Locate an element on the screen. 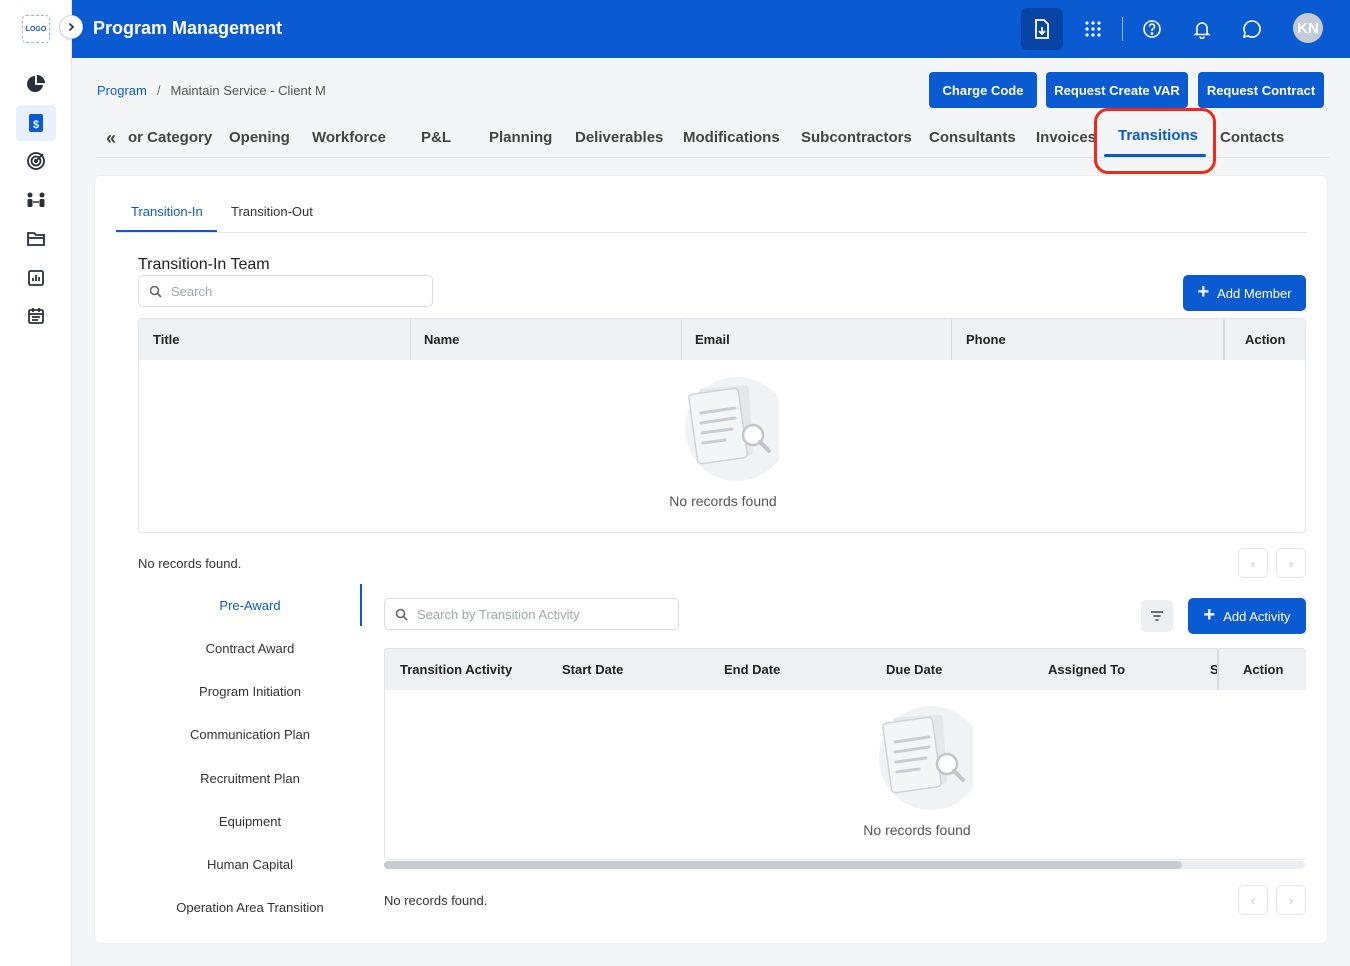  phase-communication-plan: Communication Plan is located at coordinates (250, 734).